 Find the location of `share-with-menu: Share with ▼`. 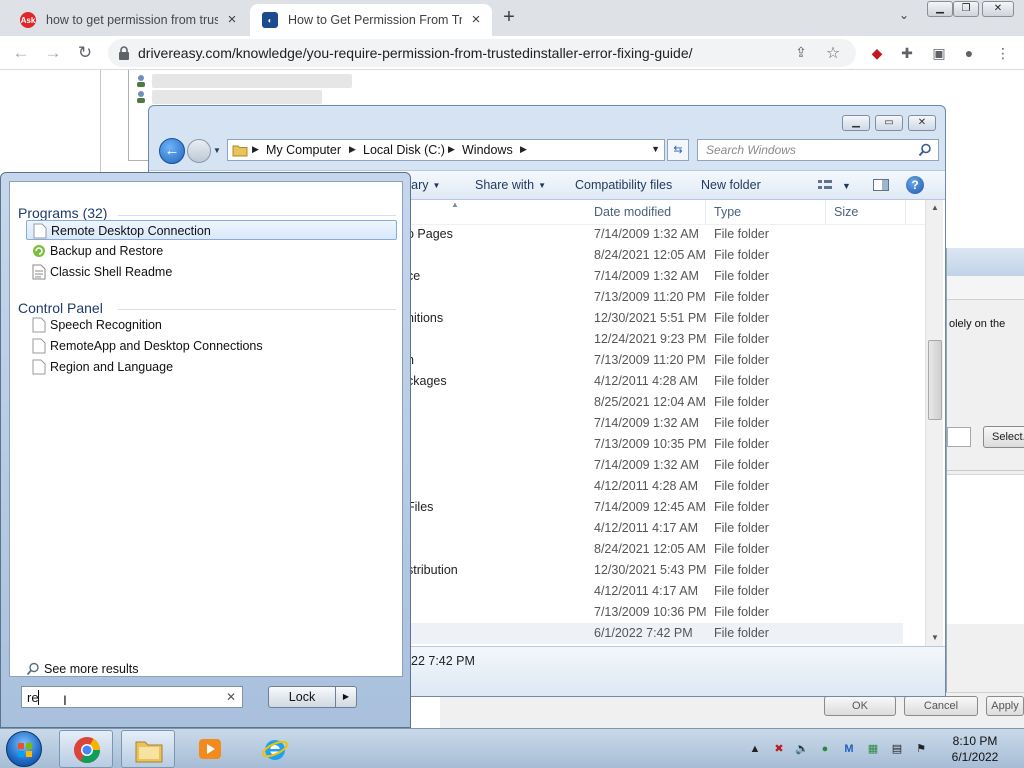

share-with-menu: Share with ▼ is located at coordinates (510, 185).